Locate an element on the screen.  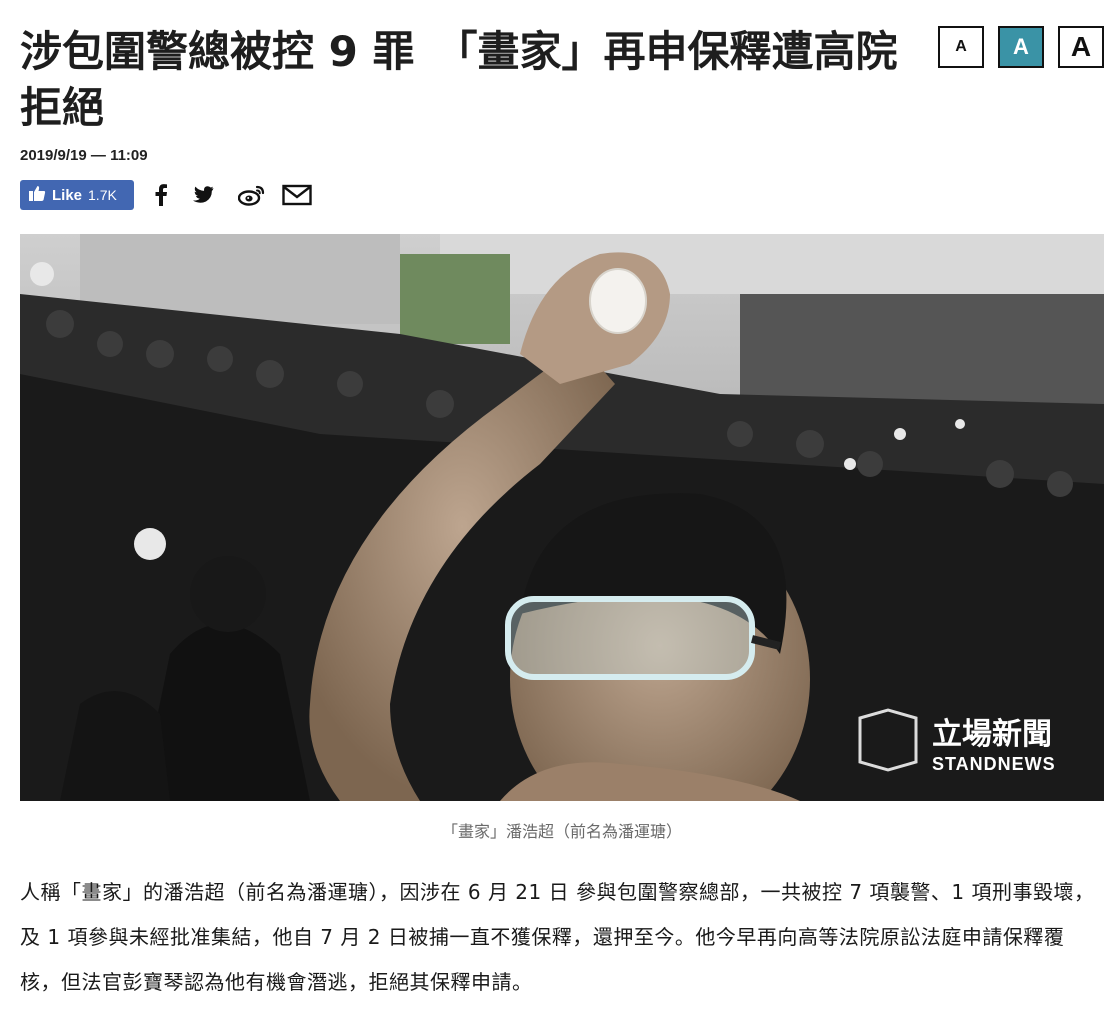
email-icon is located at coordinates (297, 195).